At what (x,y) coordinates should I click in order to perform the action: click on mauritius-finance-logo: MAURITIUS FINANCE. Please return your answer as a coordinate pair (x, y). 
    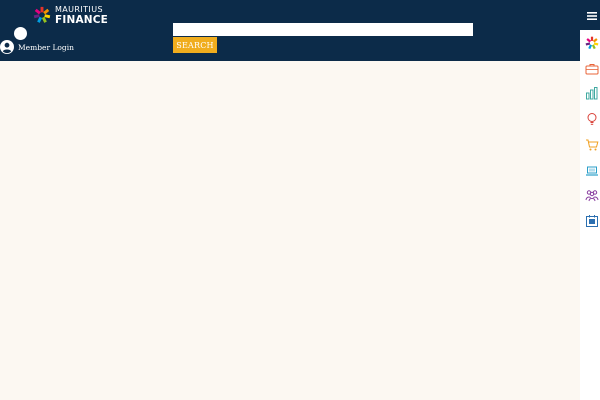
    Looking at the image, I should click on (70, 15).